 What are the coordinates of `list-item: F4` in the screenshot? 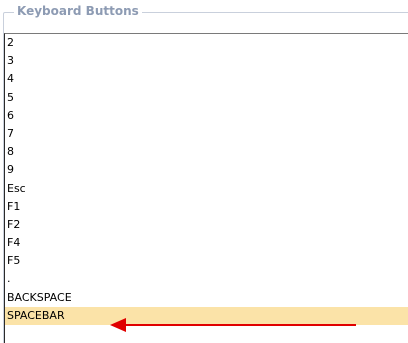 It's located at (206, 243).